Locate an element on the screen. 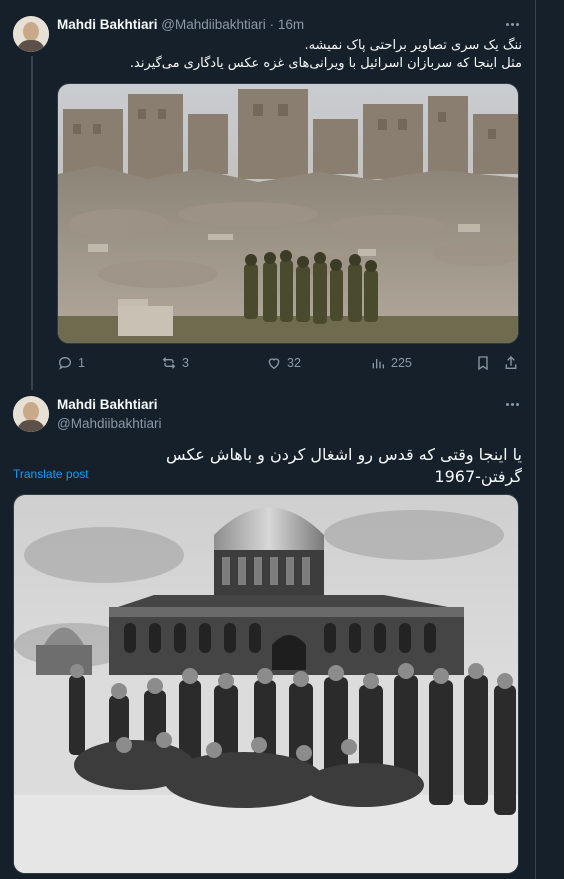 The width and height of the screenshot is (564, 879). repost-count: 3 is located at coordinates (185, 363).